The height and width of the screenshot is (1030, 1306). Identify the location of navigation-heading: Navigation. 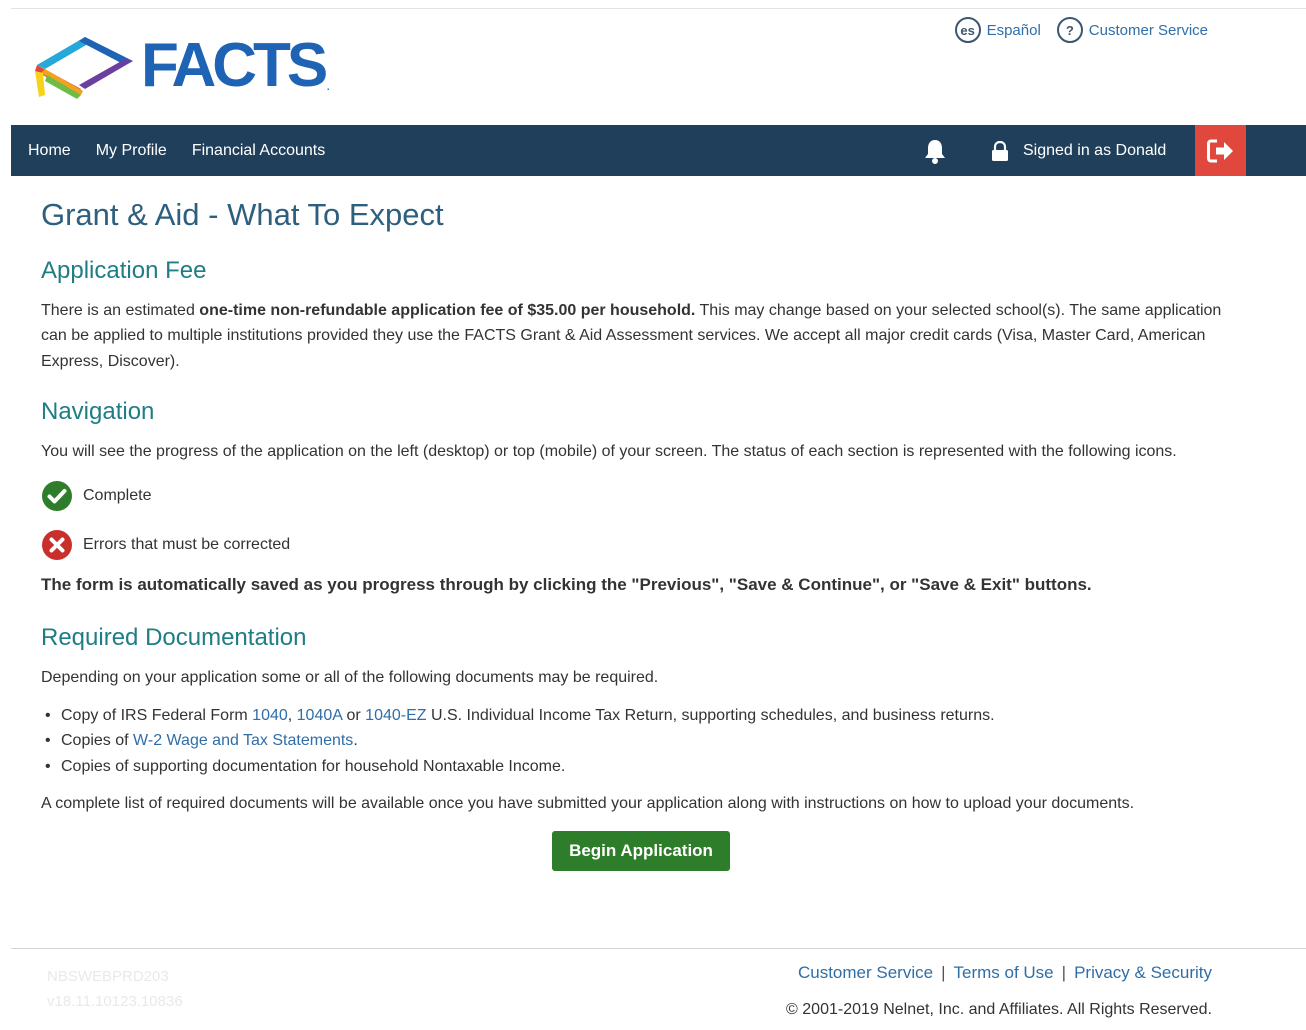
(98, 412).